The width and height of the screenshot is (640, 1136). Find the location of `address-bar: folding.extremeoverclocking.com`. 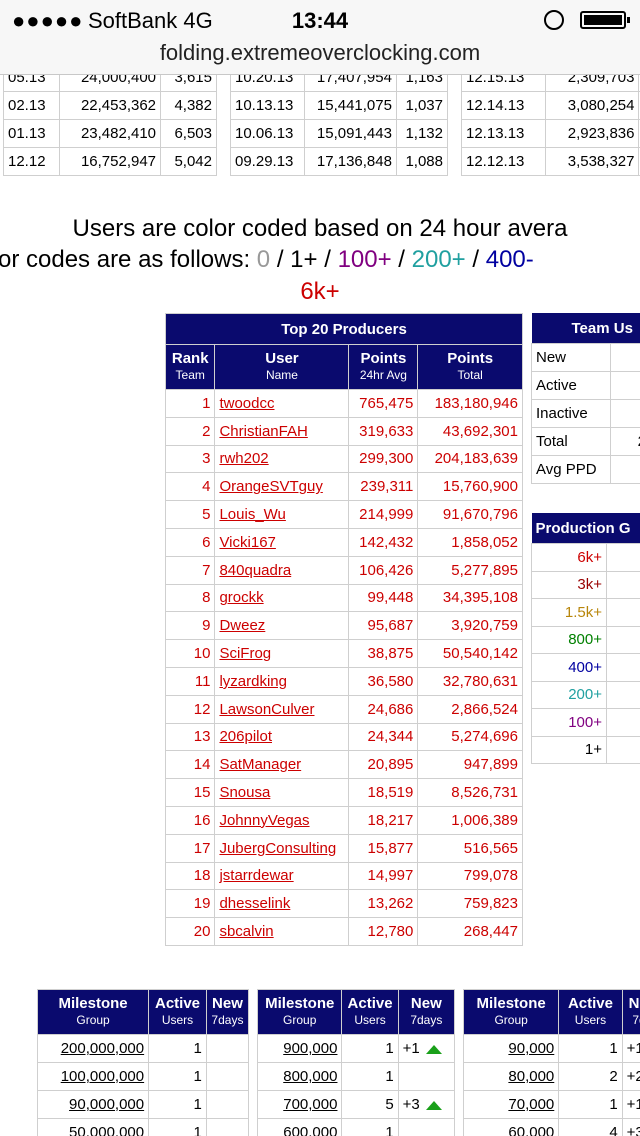

address-bar: folding.extremeoverclocking.com is located at coordinates (320, 57).